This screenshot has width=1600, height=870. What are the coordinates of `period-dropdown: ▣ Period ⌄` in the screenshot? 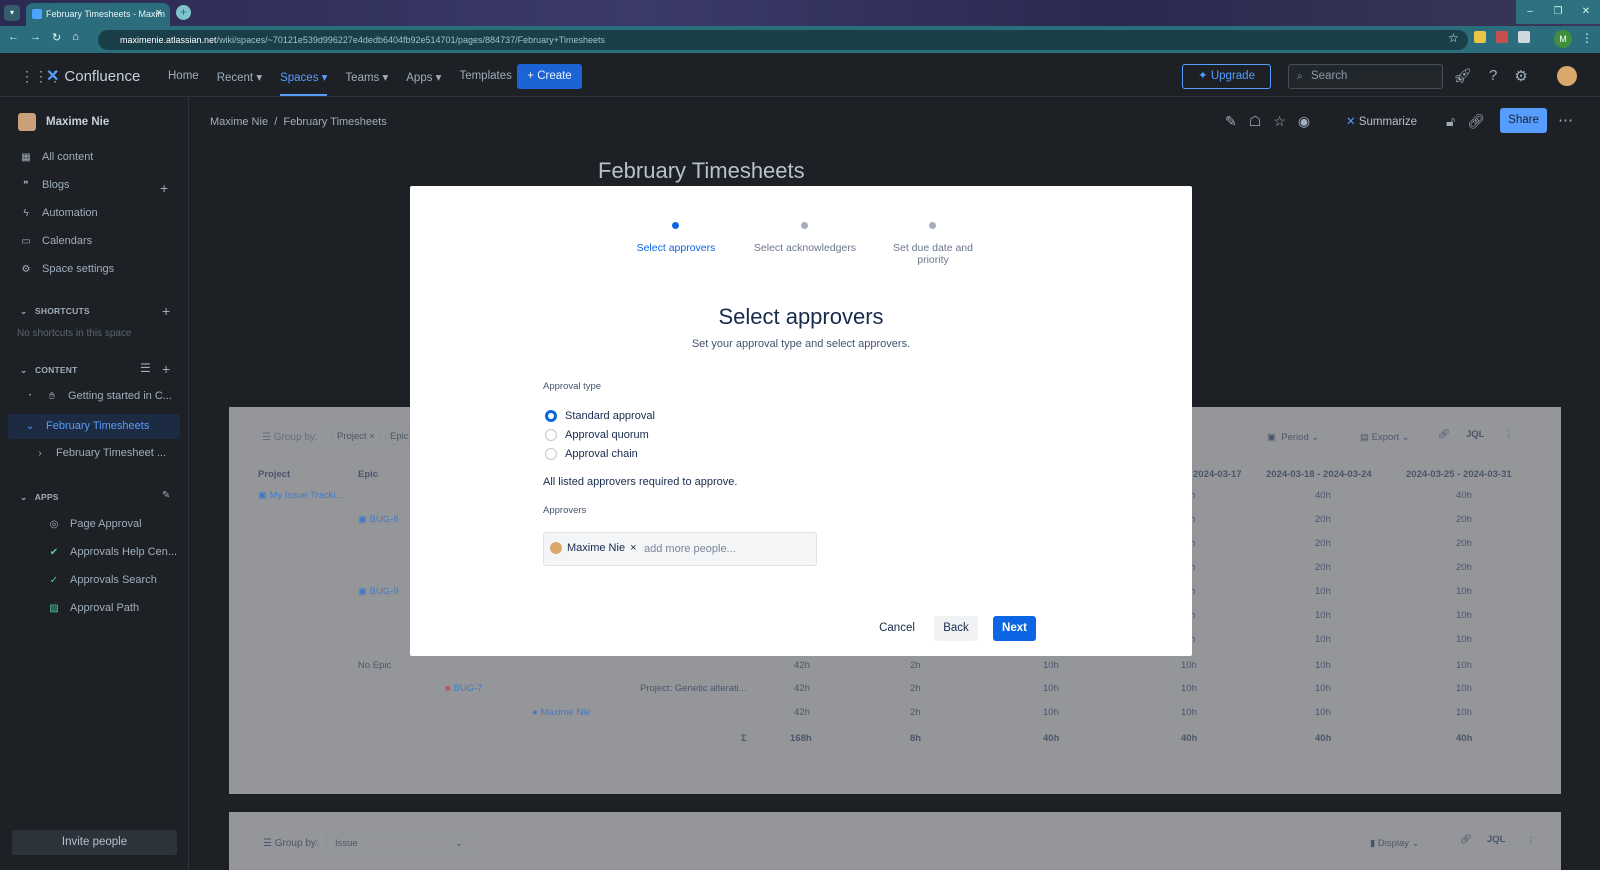 It's located at (1293, 437).